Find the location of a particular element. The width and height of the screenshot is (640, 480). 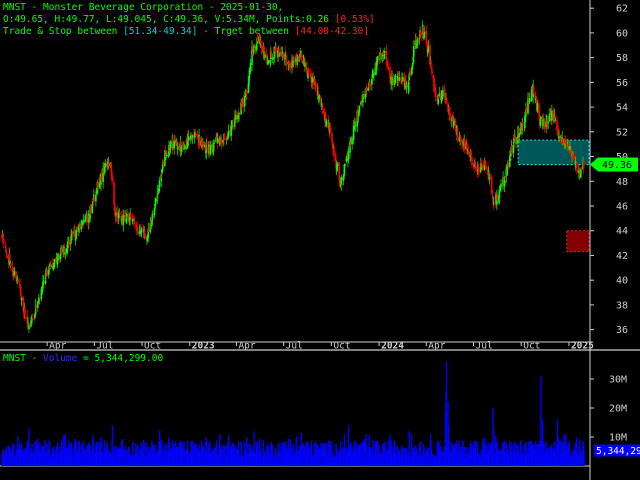

last-price-label: 49.36 is located at coordinates (617, 165).